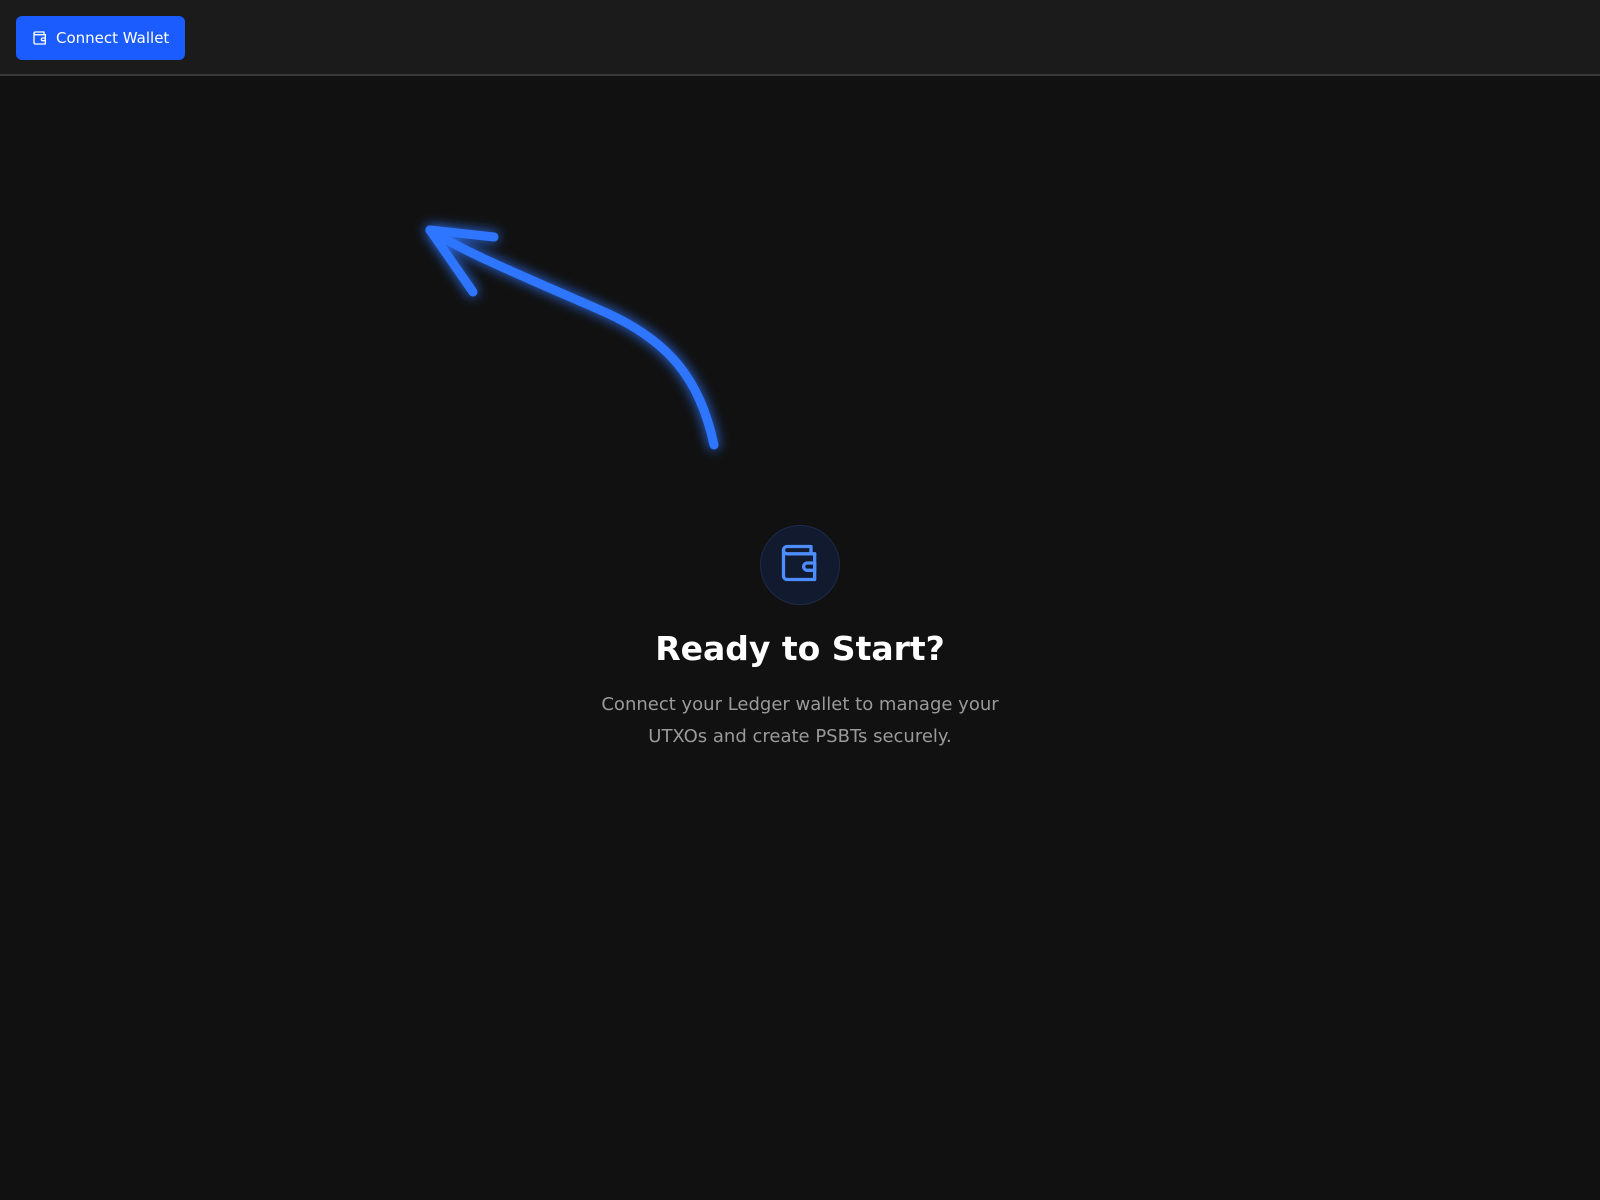 The image size is (1600, 1200). I want to click on top-bar: Connect Wallet, so click(800, 38).